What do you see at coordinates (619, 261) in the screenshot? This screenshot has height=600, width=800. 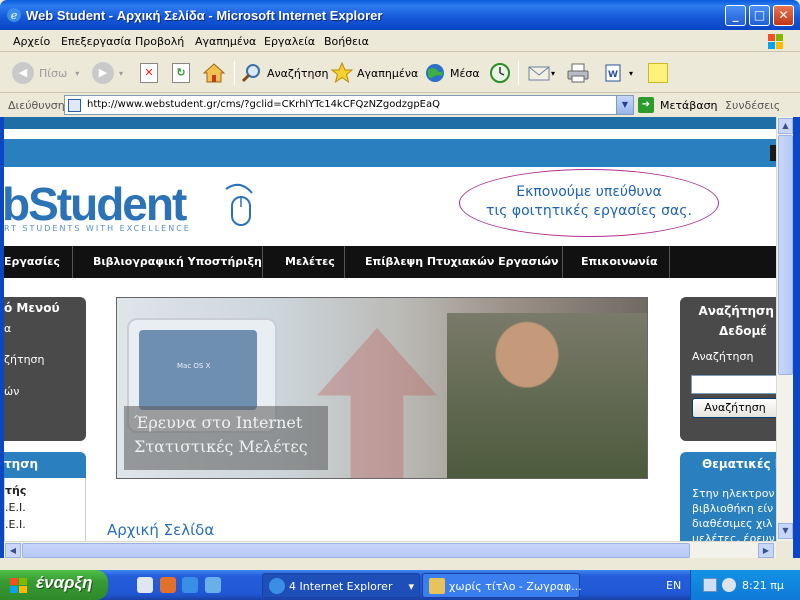 I see `nav-item-contact: Επικοινωνία` at bounding box center [619, 261].